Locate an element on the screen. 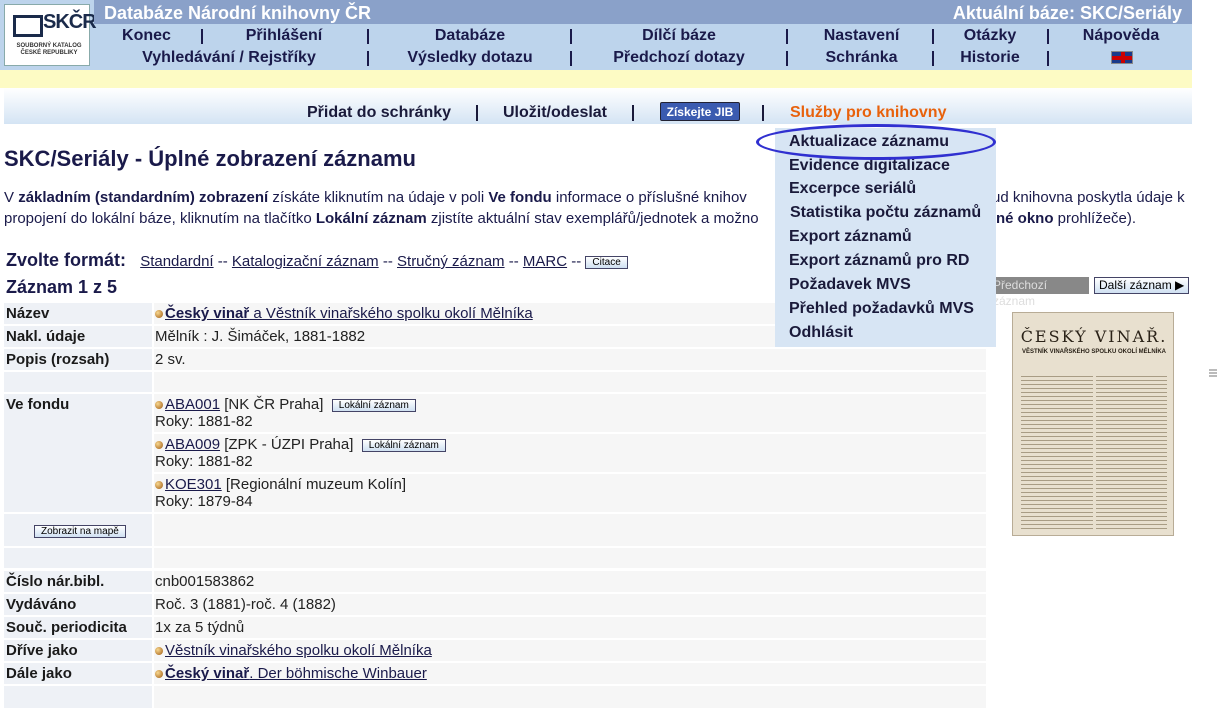 This screenshot has height=708, width=1225. menu-dilci-baze: Dílčí báze is located at coordinates (679, 36).